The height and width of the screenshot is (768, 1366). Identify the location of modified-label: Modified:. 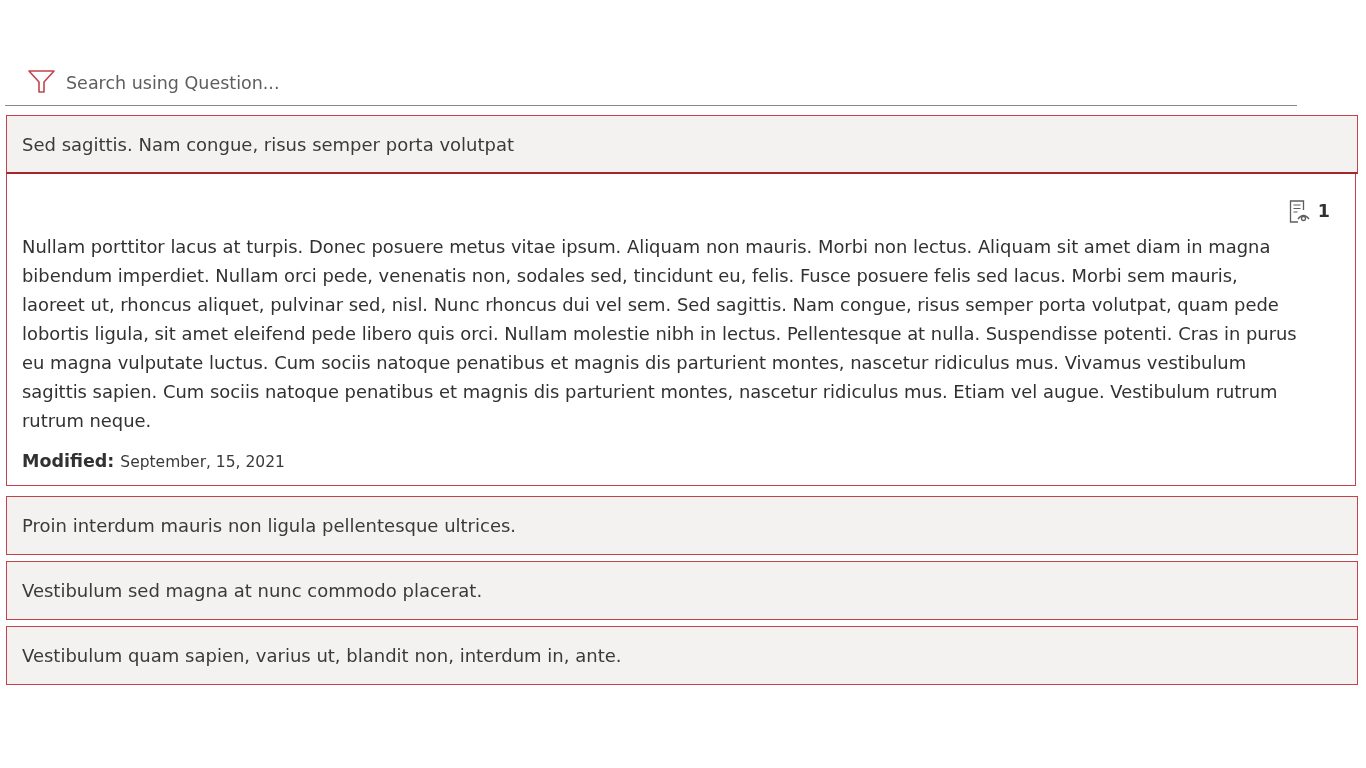
(68, 461).